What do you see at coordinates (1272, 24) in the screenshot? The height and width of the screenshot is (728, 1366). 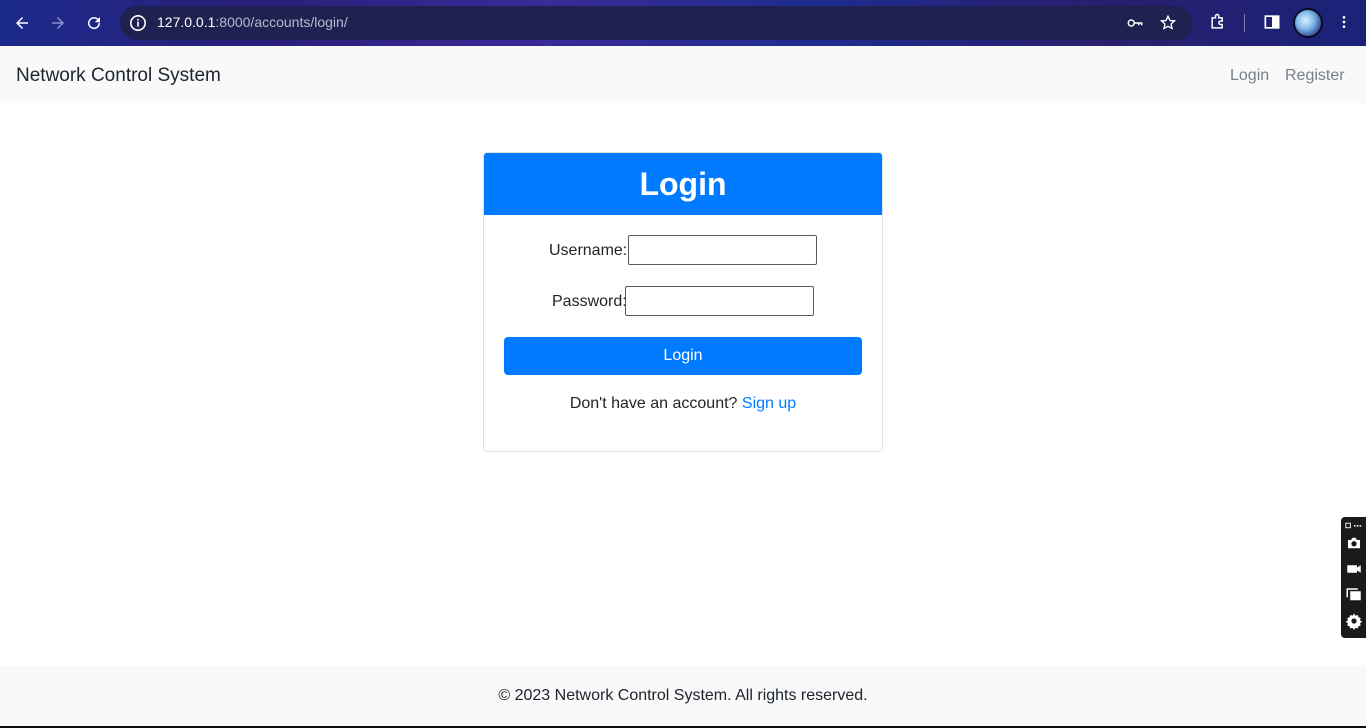 I see `side-panel-icon` at bounding box center [1272, 24].